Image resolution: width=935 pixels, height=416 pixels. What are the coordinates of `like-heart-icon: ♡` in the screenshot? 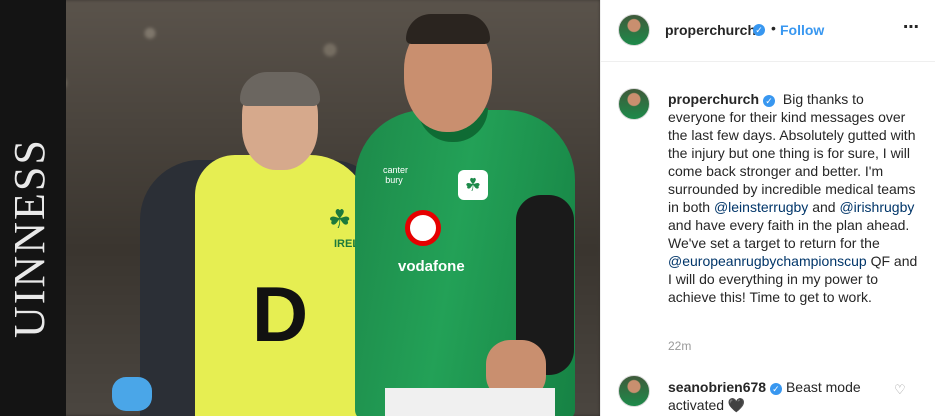 It's located at (901, 390).